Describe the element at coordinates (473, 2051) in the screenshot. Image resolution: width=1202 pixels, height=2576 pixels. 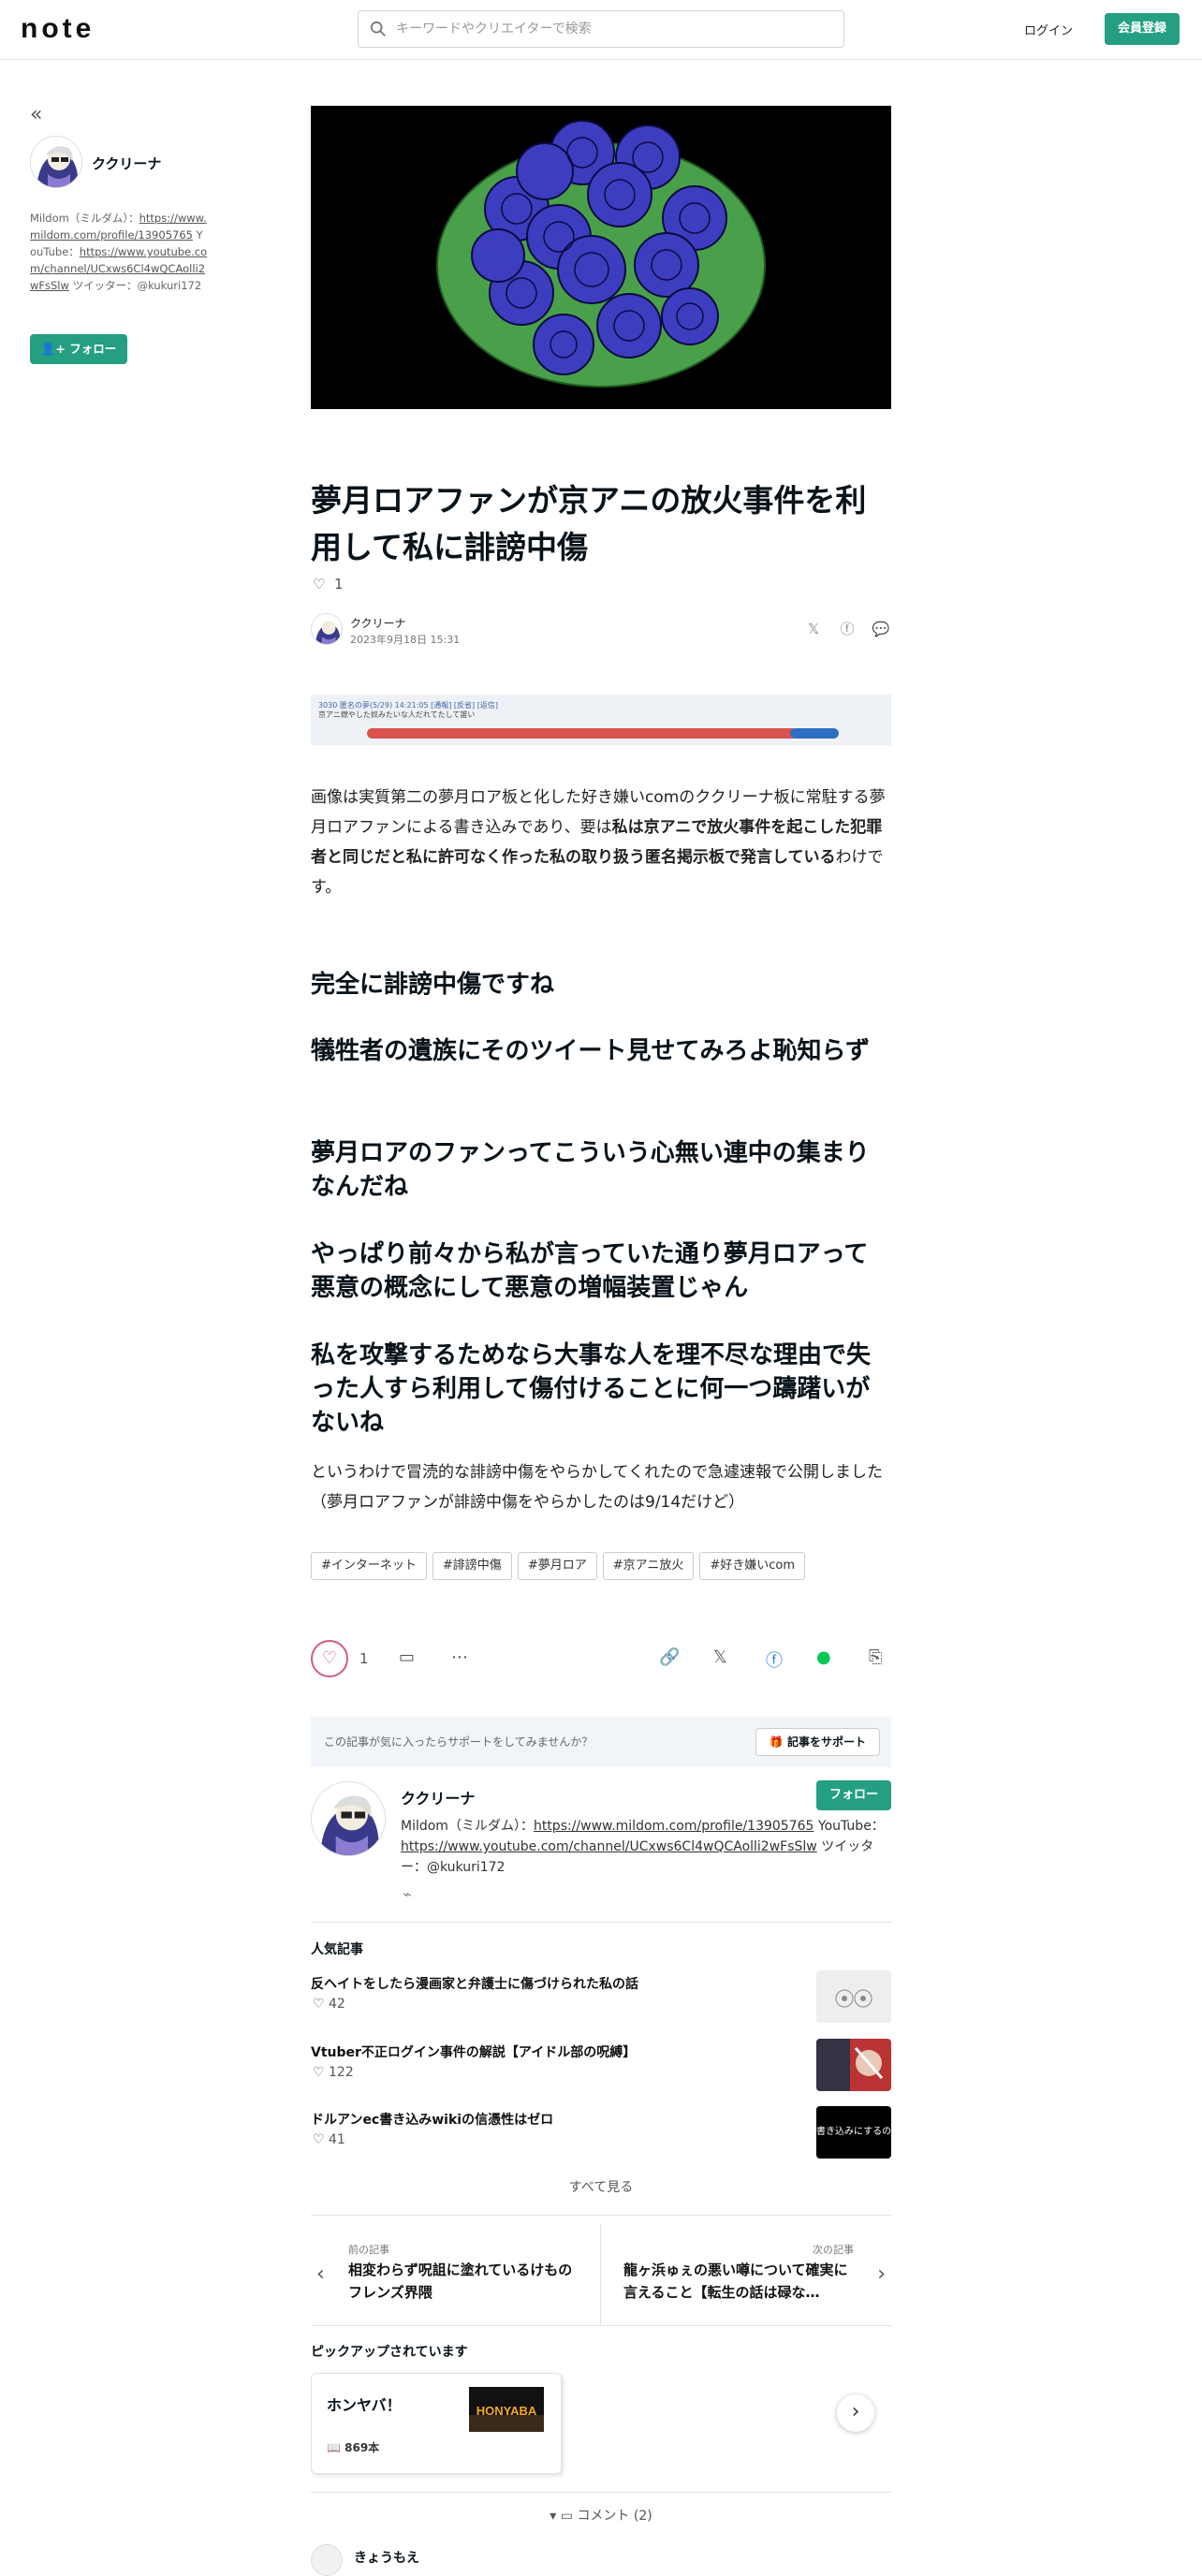
I see `popular-article-title: Vtuber不正ログイン事件の解説【アイドル部の呪縛】` at that location.